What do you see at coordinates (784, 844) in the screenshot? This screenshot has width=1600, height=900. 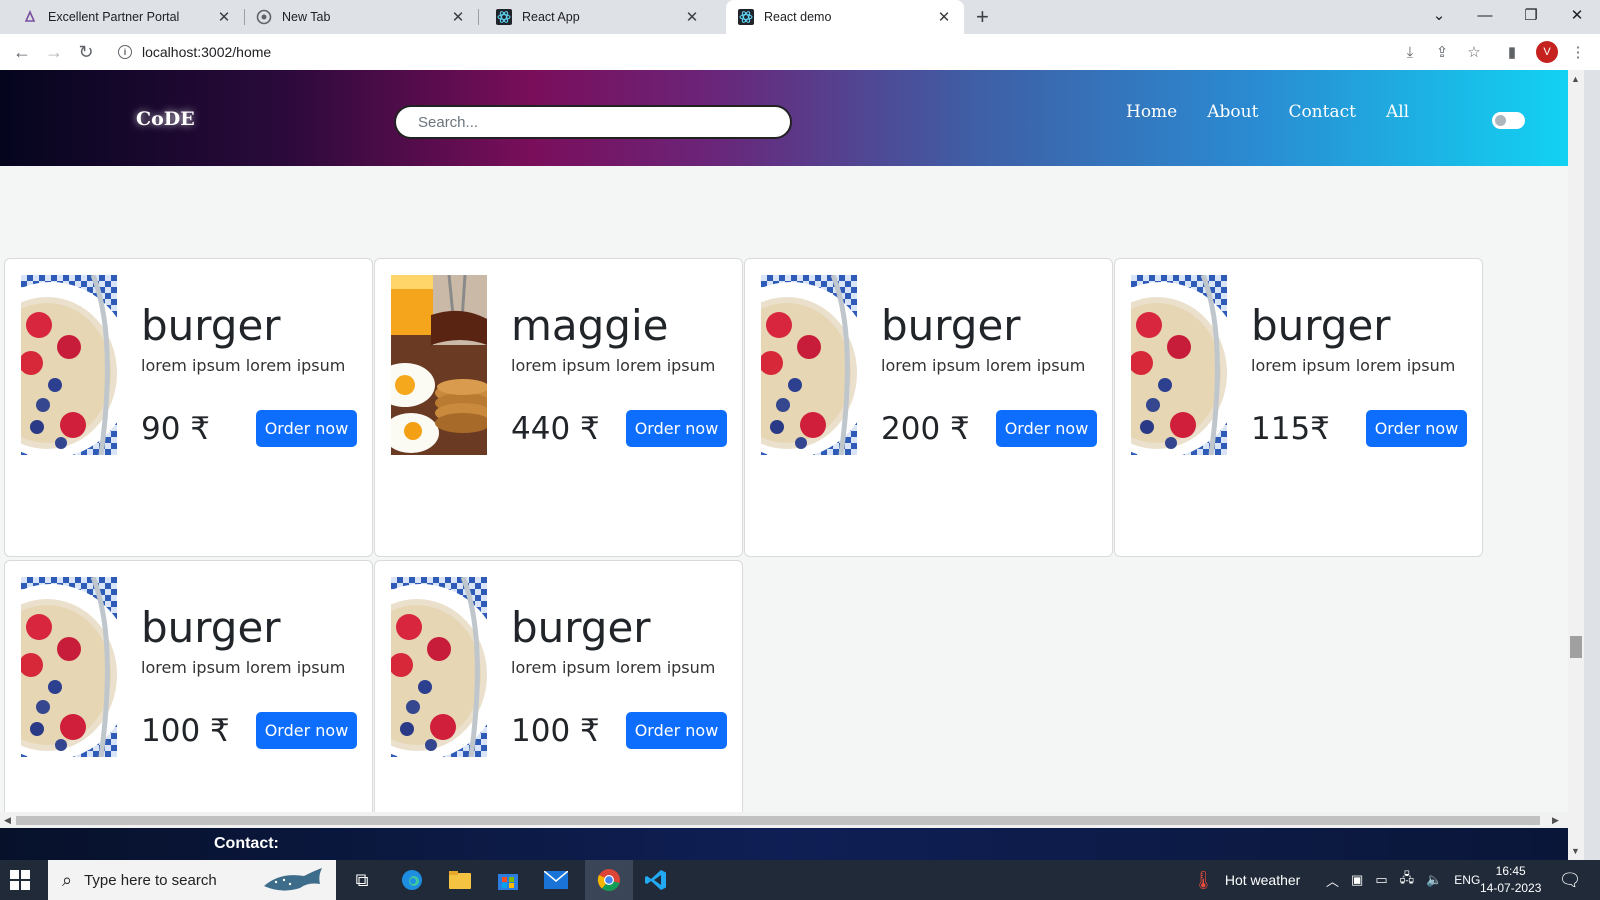 I see `site-footer: Contact:` at bounding box center [784, 844].